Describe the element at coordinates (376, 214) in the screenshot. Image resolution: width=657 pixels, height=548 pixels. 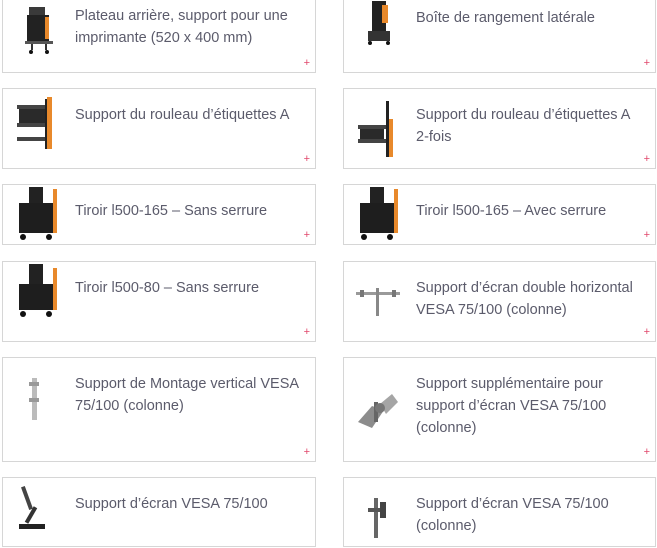
I see `drawer-cart-lock-icon` at that location.